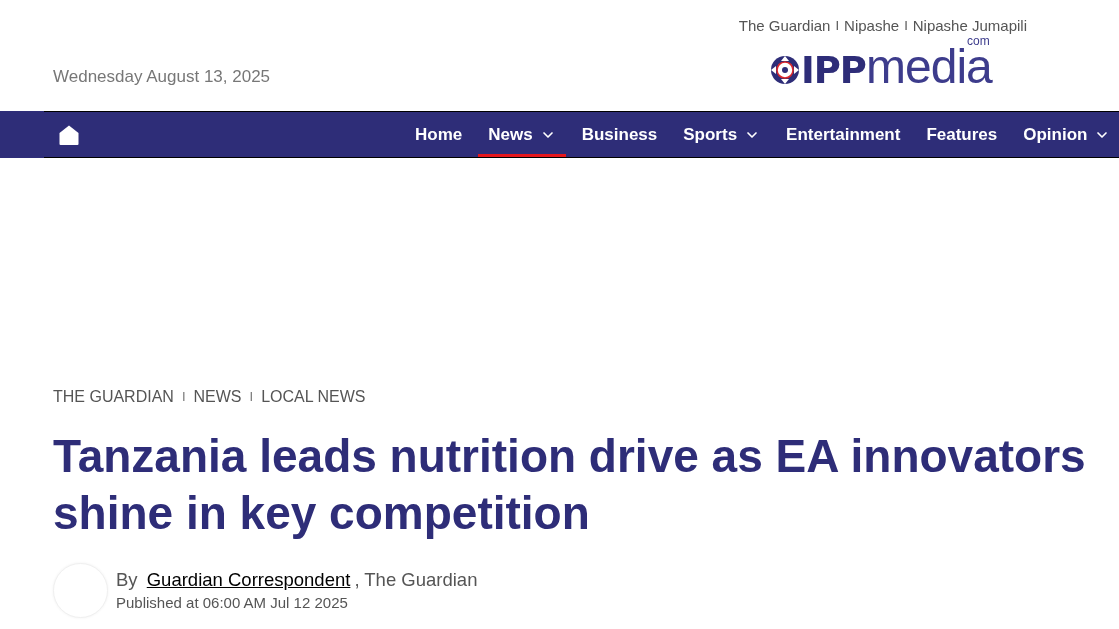 This screenshot has height=629, width=1119. I want to click on author-link: Guardian Correspondent, so click(250, 579).